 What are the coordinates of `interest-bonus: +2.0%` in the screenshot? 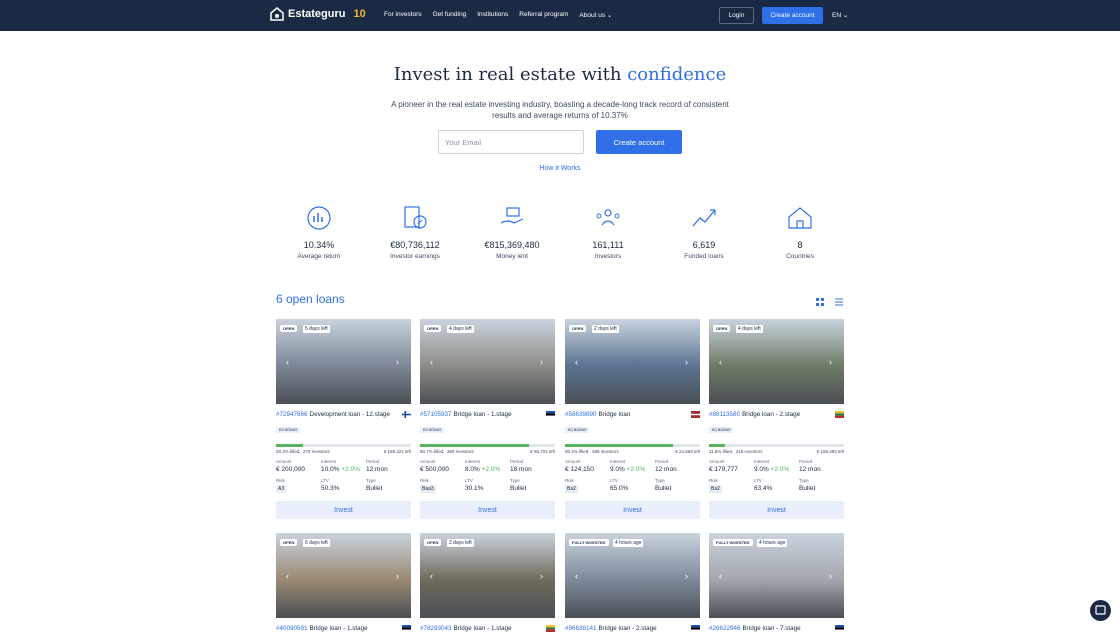 It's located at (491, 469).